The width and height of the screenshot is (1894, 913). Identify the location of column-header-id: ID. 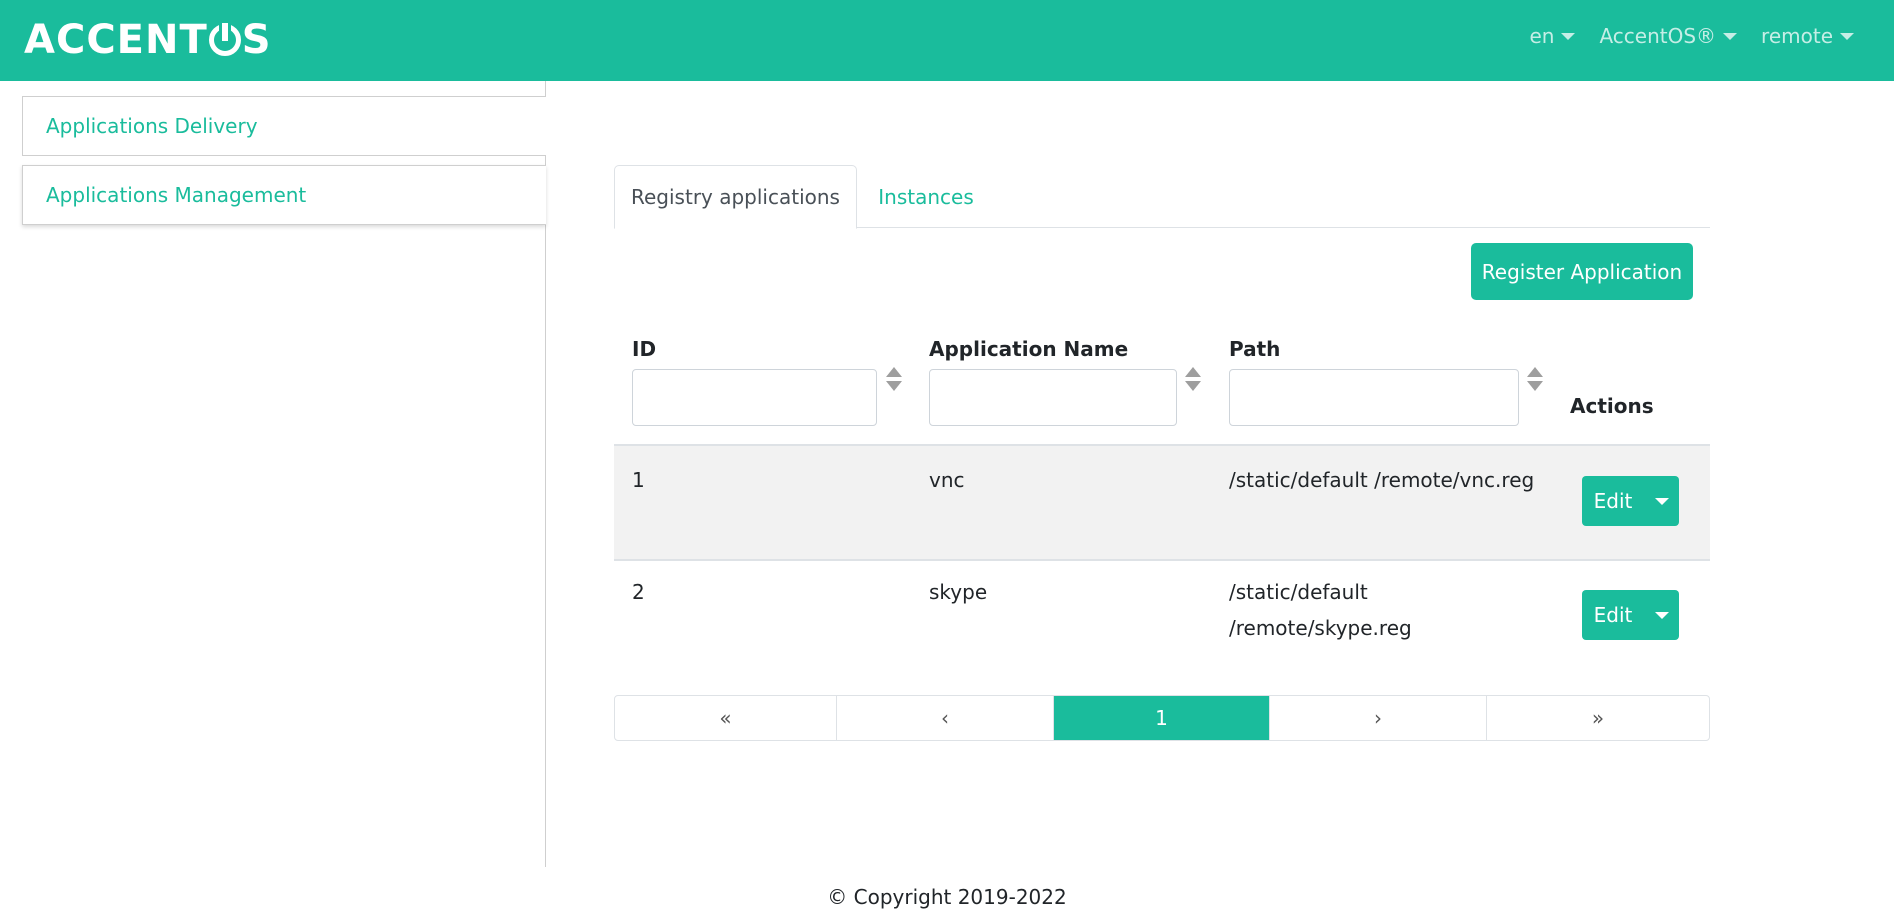
(644, 349).